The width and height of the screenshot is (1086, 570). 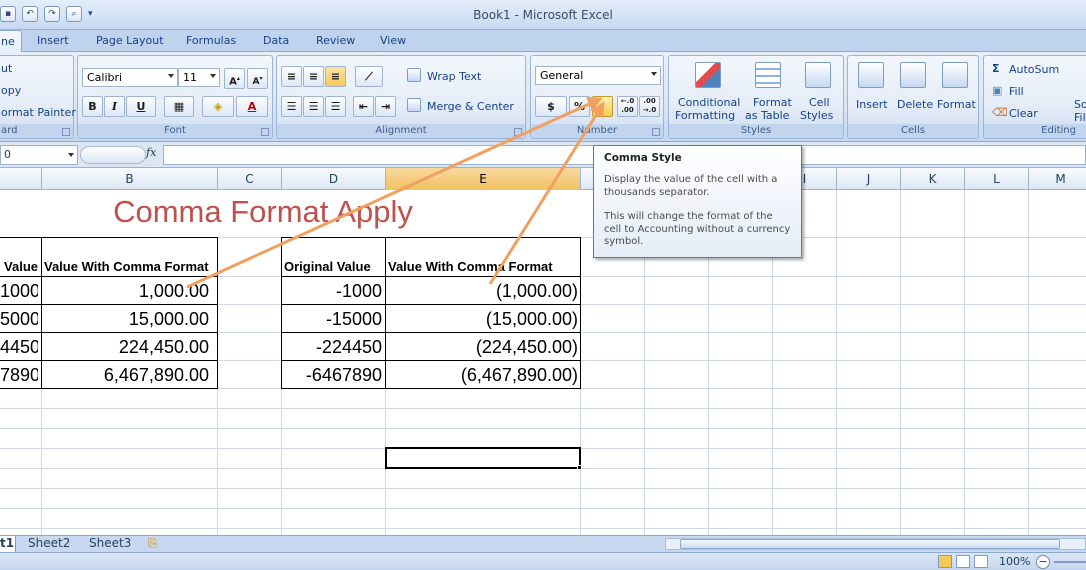 I want to click on zoom-slider, so click(x=1070, y=562).